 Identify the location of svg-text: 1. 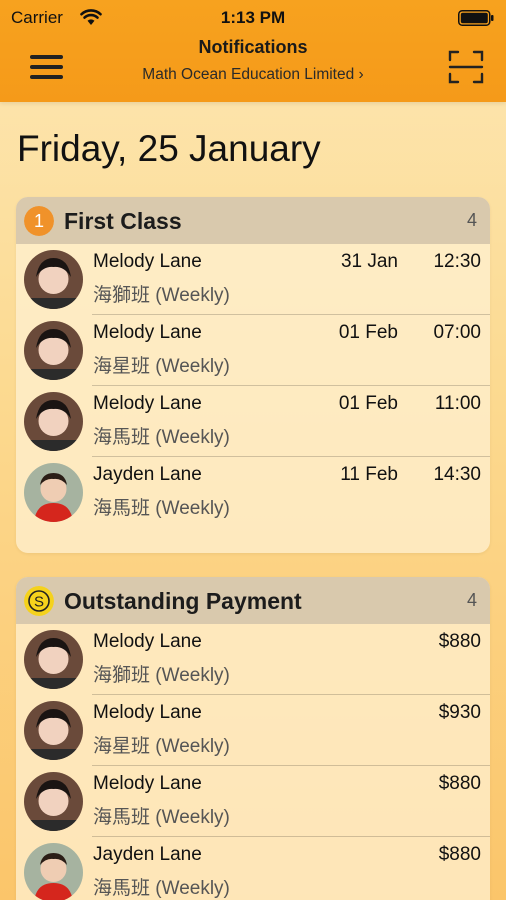
(39, 221).